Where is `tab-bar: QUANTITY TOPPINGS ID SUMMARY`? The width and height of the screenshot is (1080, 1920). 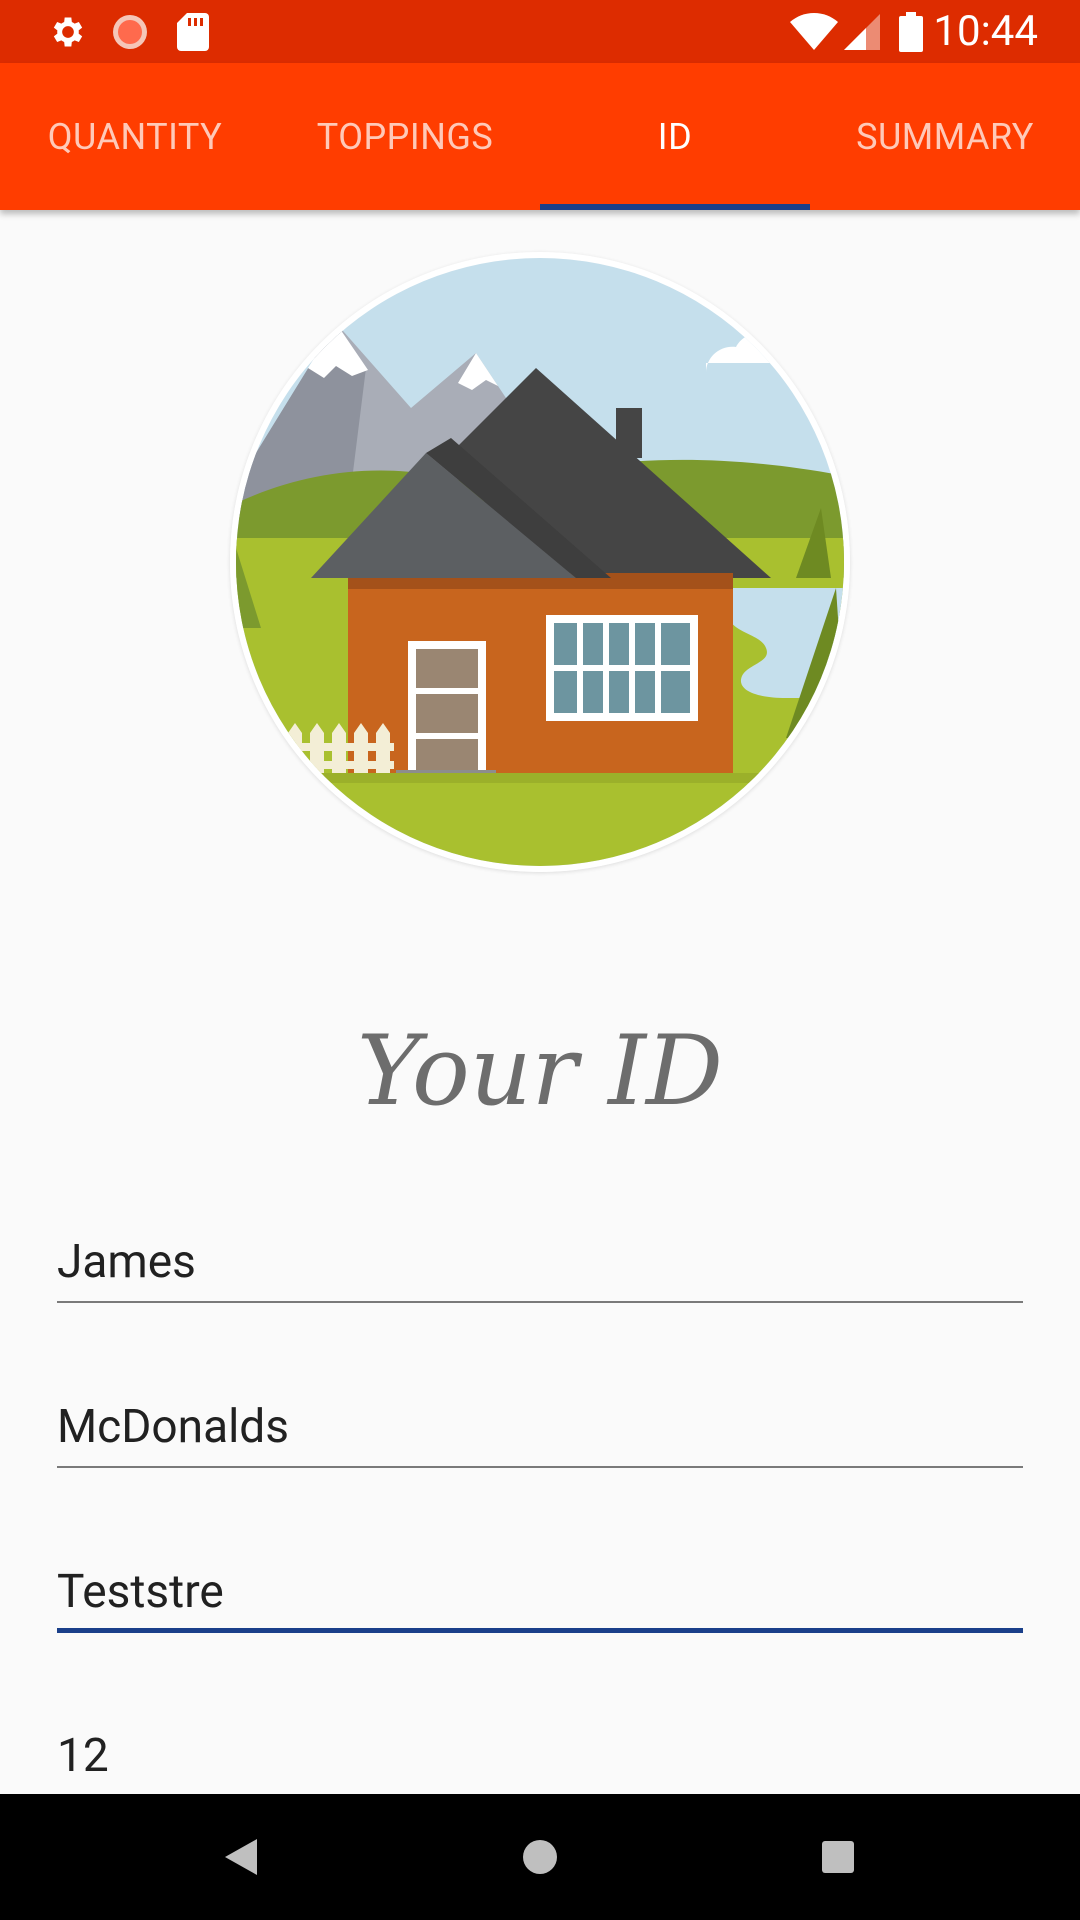
tab-bar: QUANTITY TOPPINGS ID SUMMARY is located at coordinates (540, 136).